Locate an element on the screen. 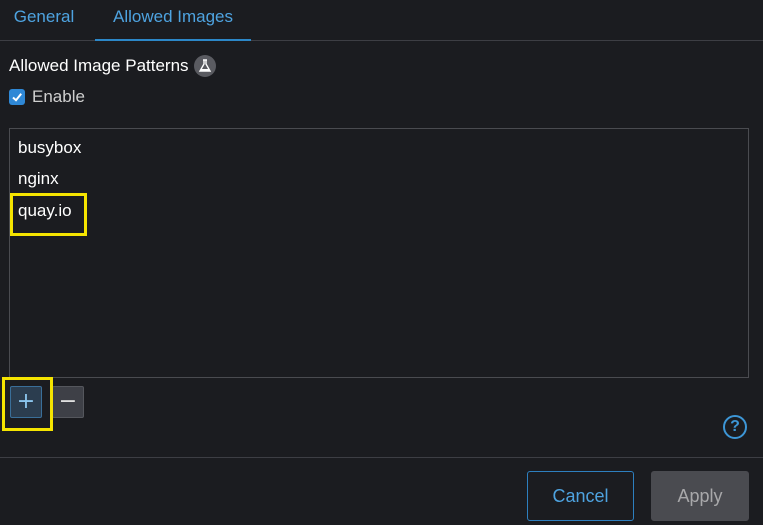 Image resolution: width=763 pixels, height=525 pixels. help-icon: ? is located at coordinates (735, 427).